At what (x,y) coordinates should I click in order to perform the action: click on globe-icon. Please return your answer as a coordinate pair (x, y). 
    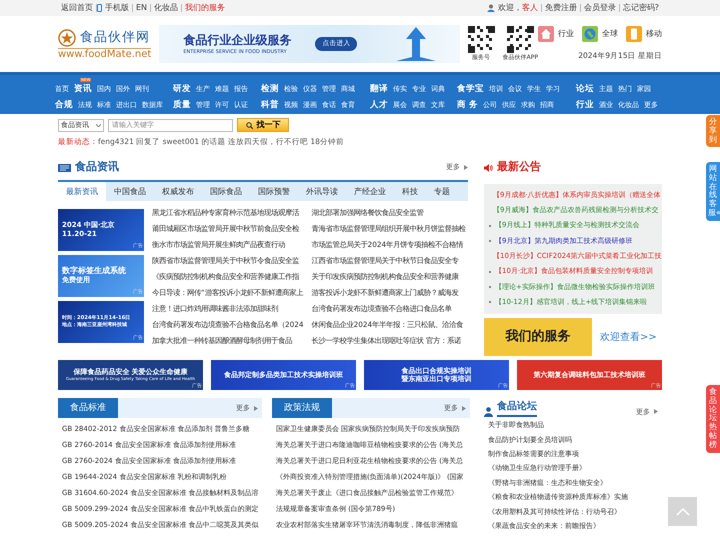
    Looking at the image, I should click on (590, 34).